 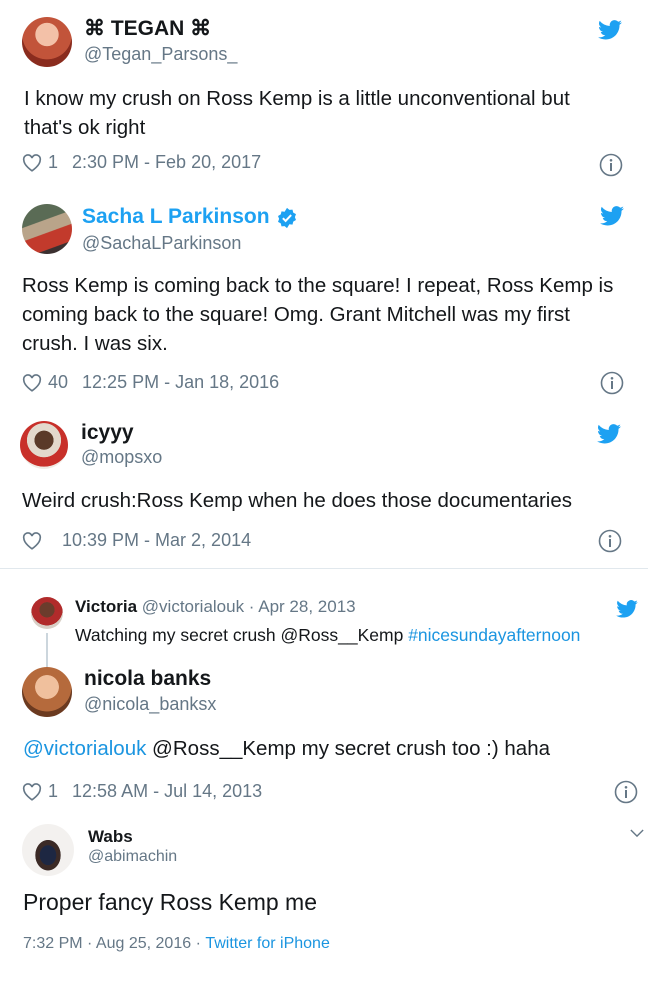 What do you see at coordinates (58, 382) in the screenshot?
I see `like-count: 40` at bounding box center [58, 382].